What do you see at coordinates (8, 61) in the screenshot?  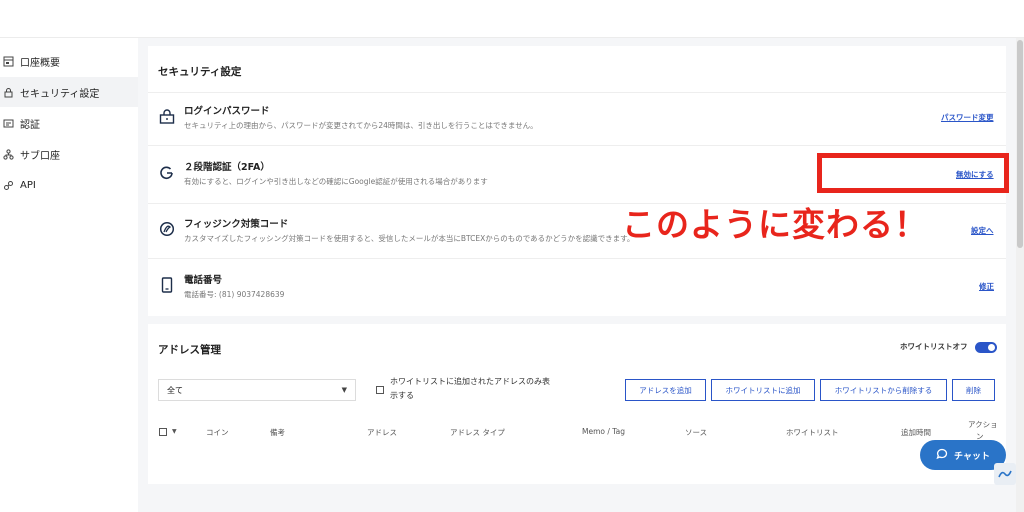 I see `account-overview-icon` at bounding box center [8, 61].